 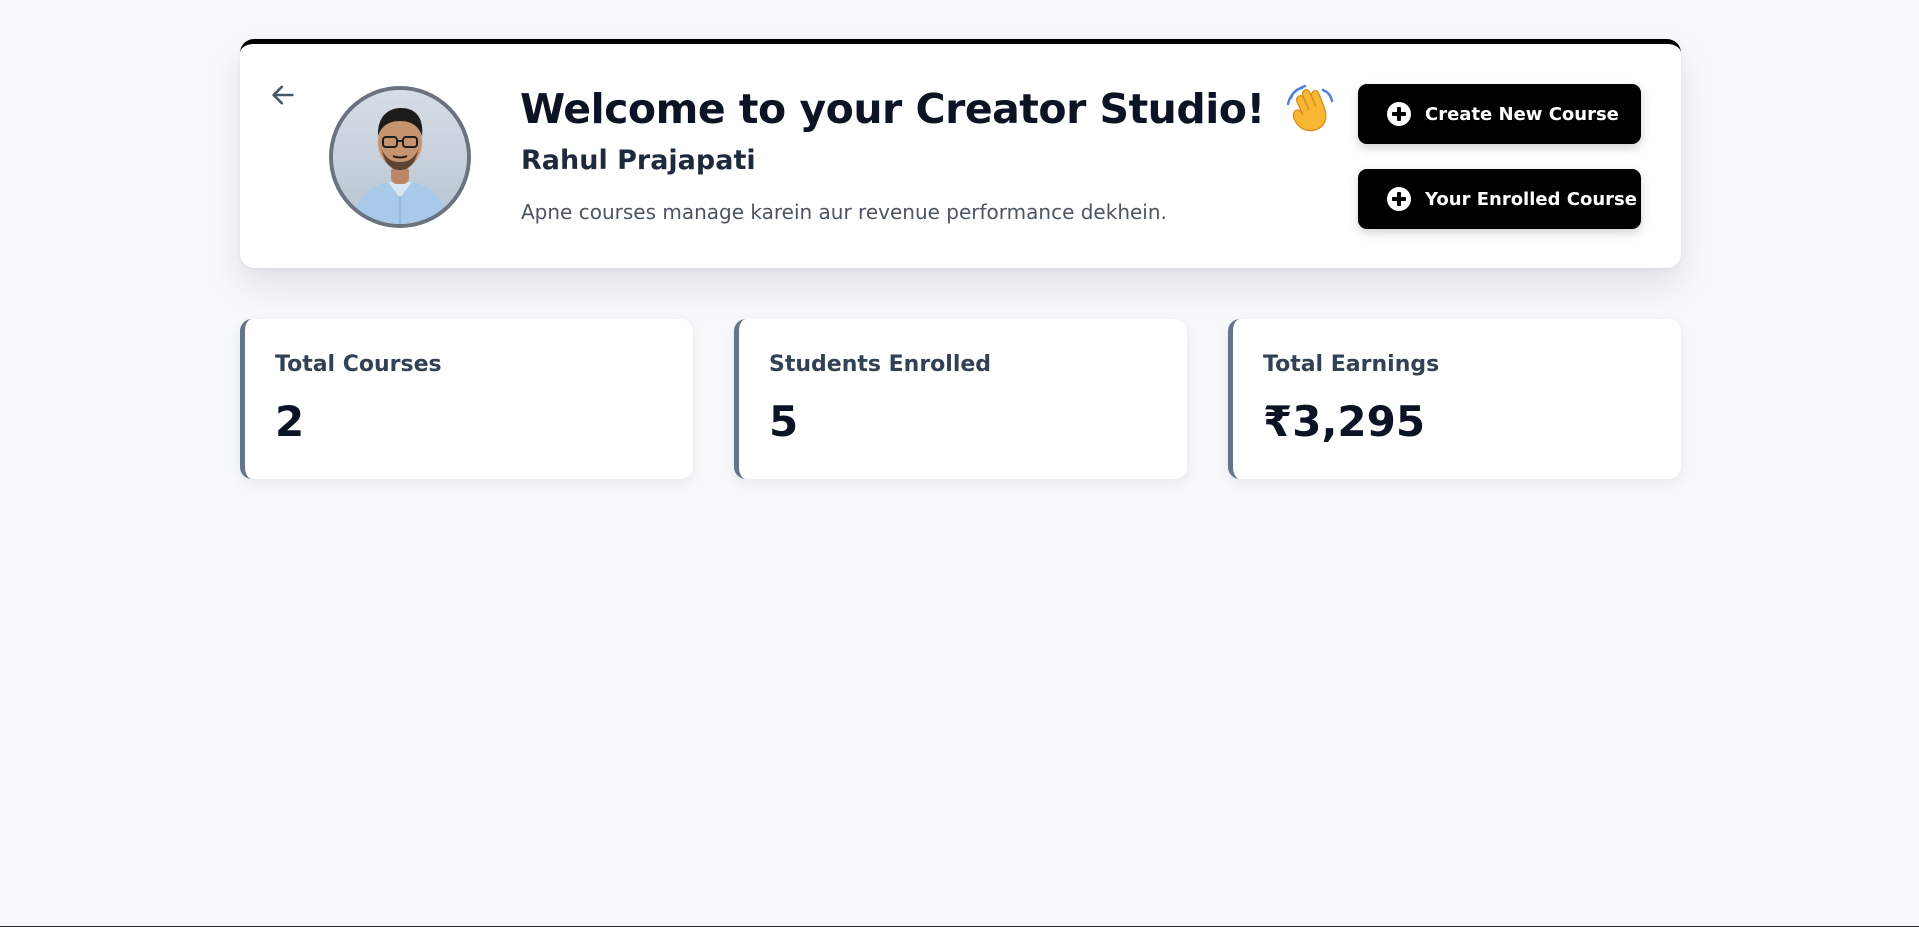 What do you see at coordinates (638, 160) in the screenshot?
I see `user-name: Rahul Prajapati` at bounding box center [638, 160].